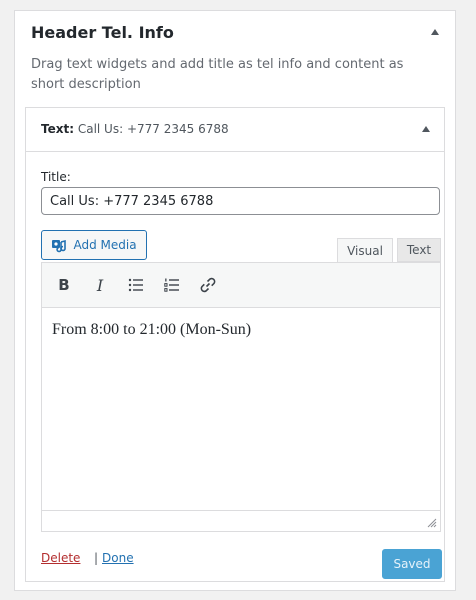 This screenshot has width=476, height=600. What do you see at coordinates (426, 129) in the screenshot?
I see `widget-collapse-arrow-icon` at bounding box center [426, 129].